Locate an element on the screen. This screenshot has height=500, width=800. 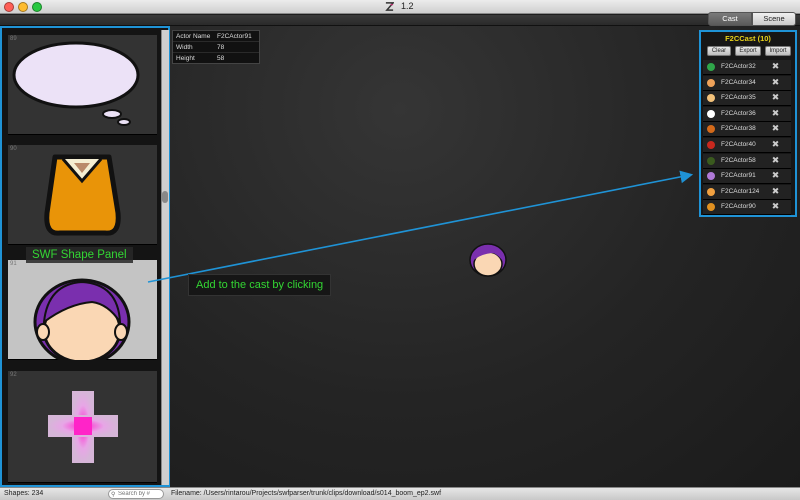
cast-item-label: F2CActor36 is located at coordinates (738, 113).